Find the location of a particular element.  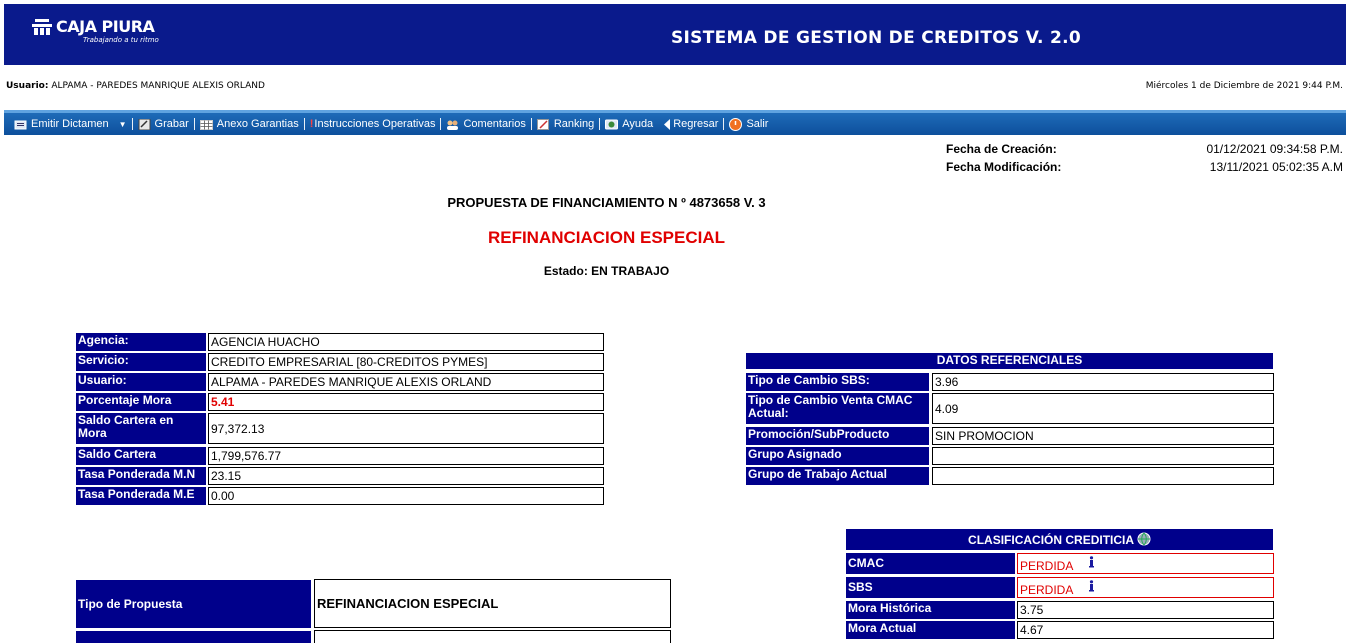

user-label: Usuario: is located at coordinates (27, 86).